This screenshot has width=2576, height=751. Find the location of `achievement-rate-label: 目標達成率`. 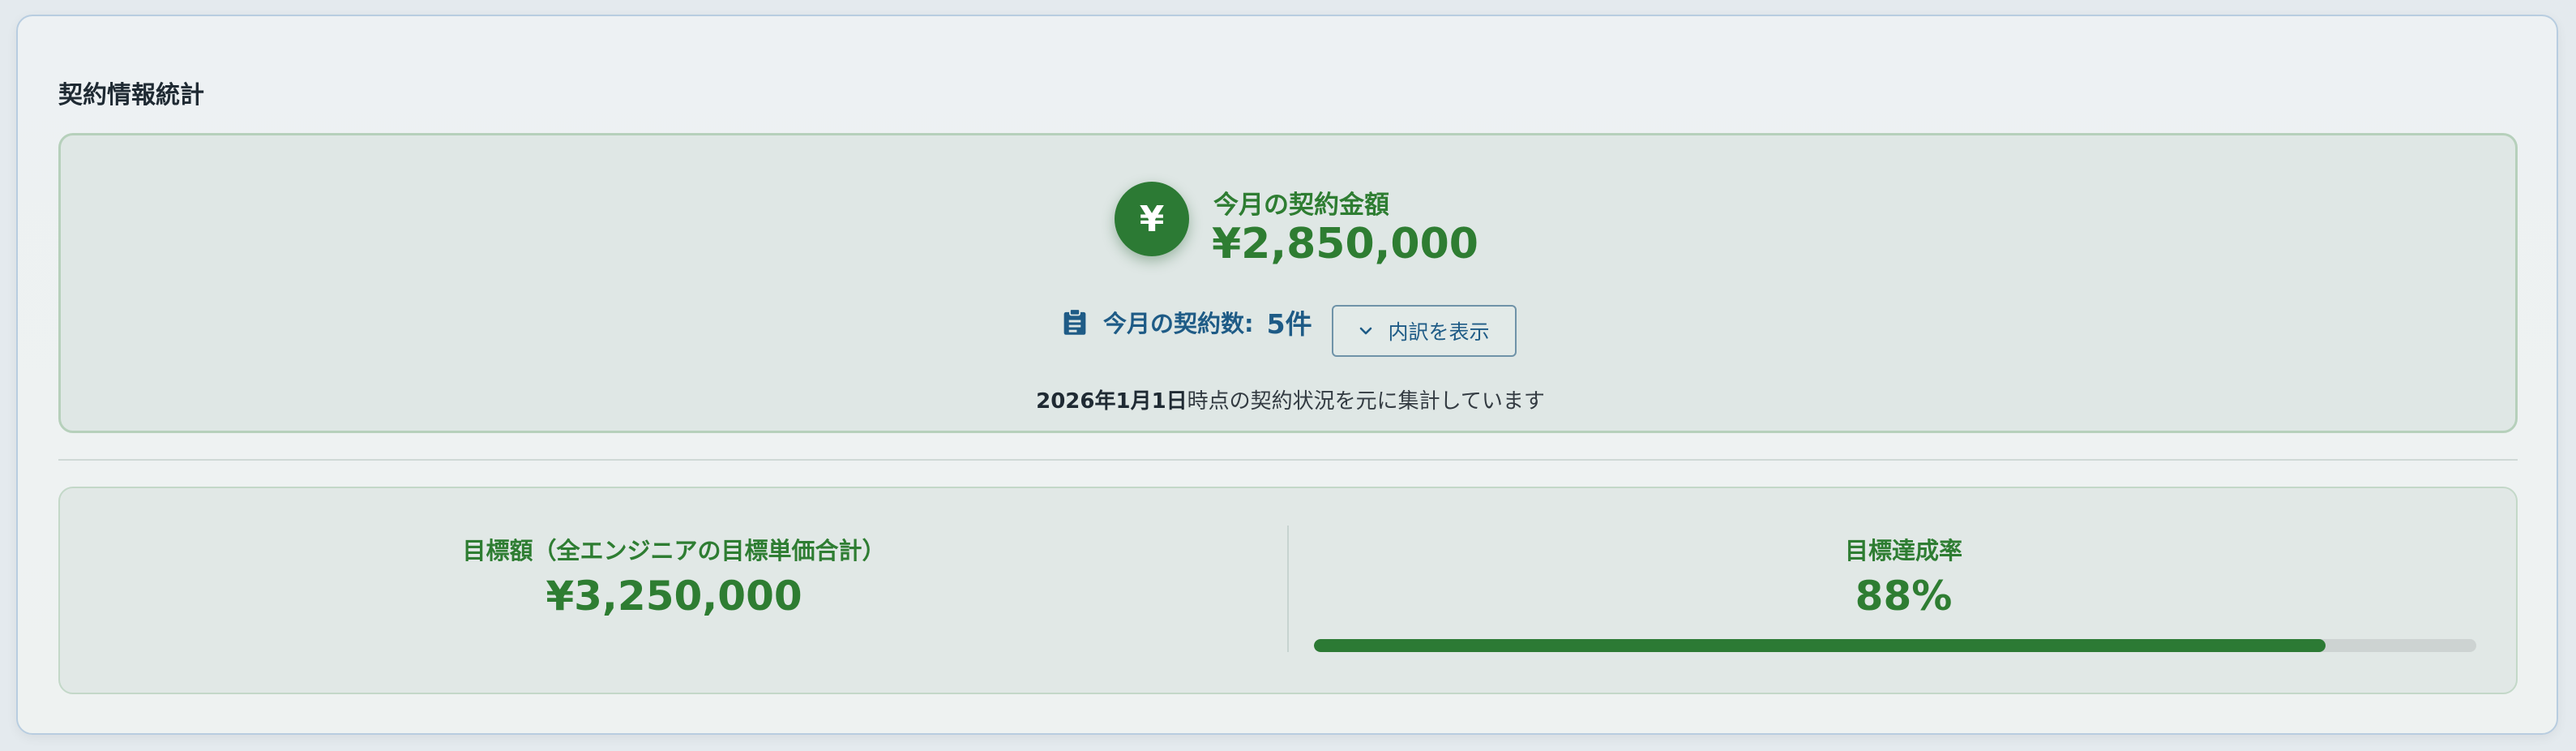

achievement-rate-label: 目標達成率 is located at coordinates (1903, 550).